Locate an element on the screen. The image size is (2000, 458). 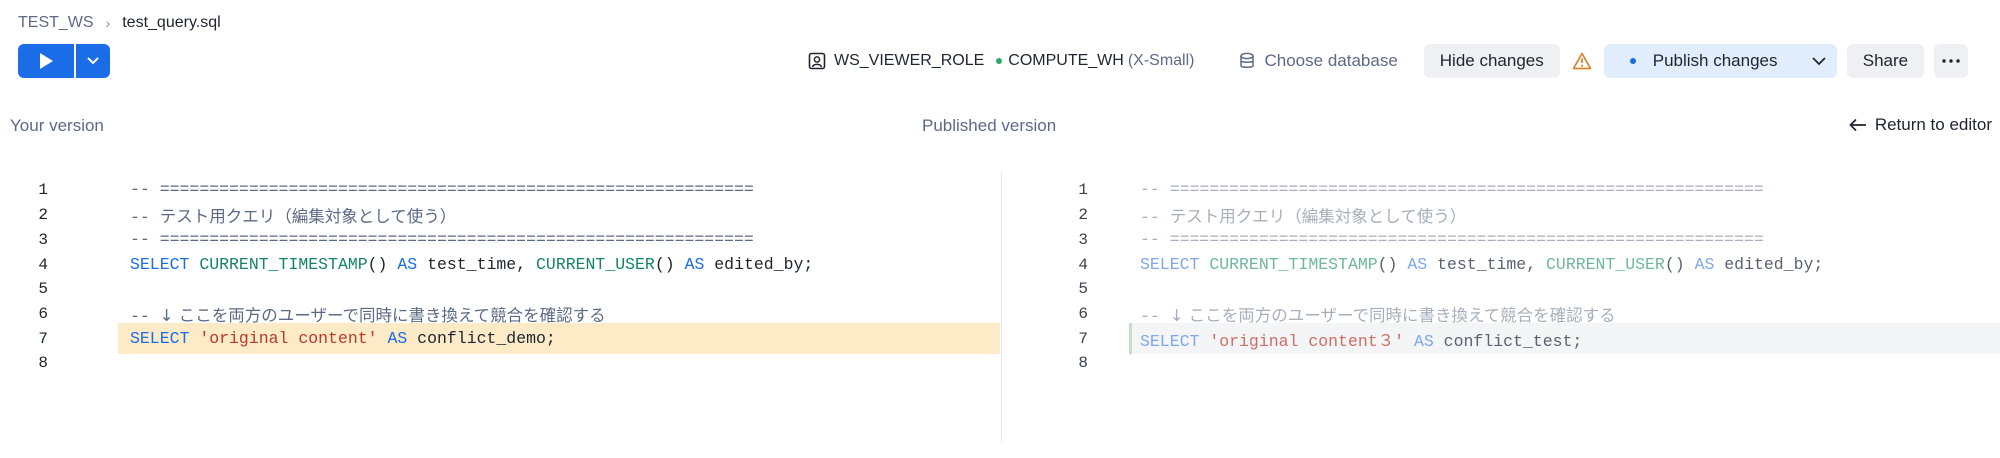
arrow-left-icon is located at coordinates (1857, 125).